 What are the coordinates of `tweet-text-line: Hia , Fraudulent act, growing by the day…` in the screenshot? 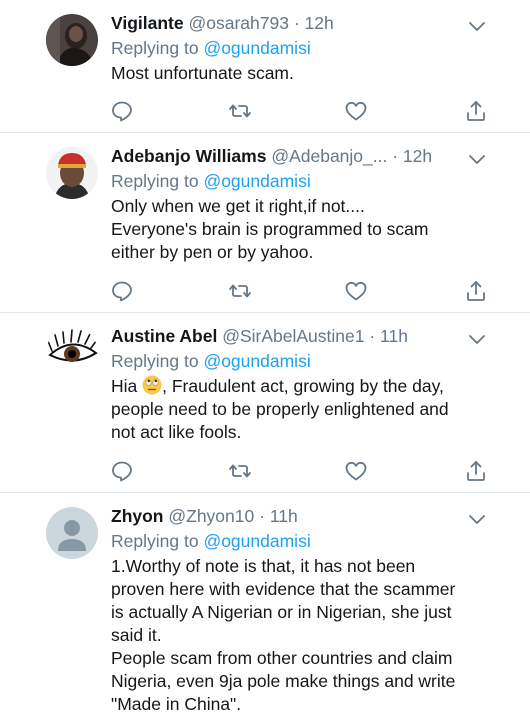 It's located at (300, 386).